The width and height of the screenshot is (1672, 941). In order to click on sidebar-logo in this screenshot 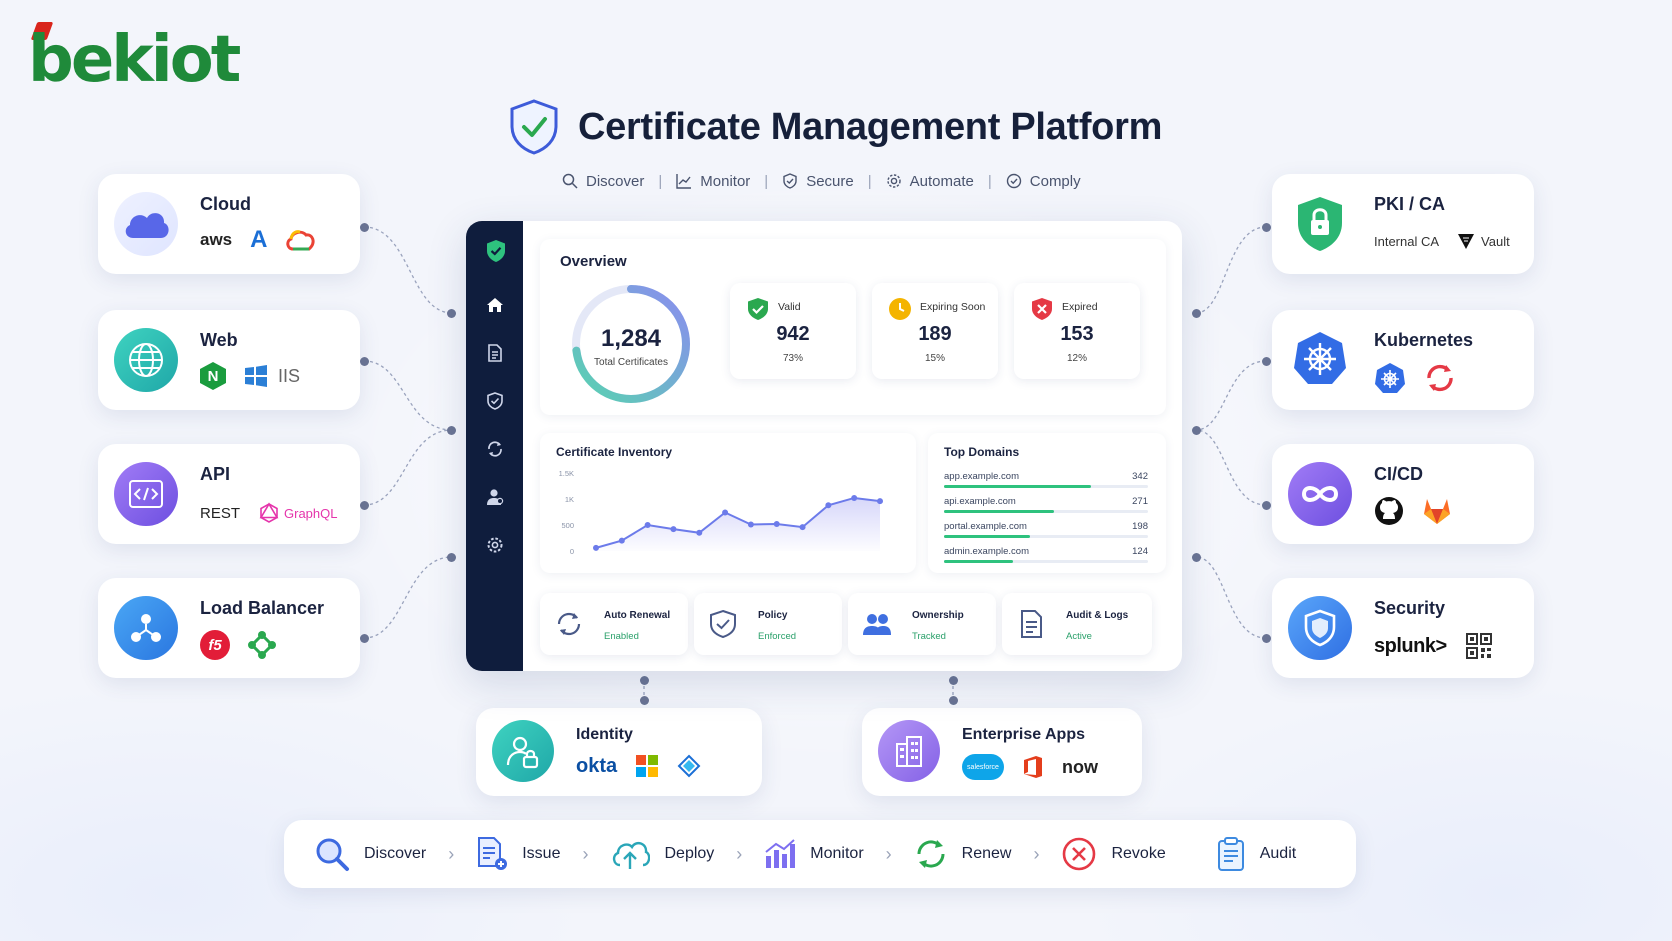, I will do `click(496, 251)`.